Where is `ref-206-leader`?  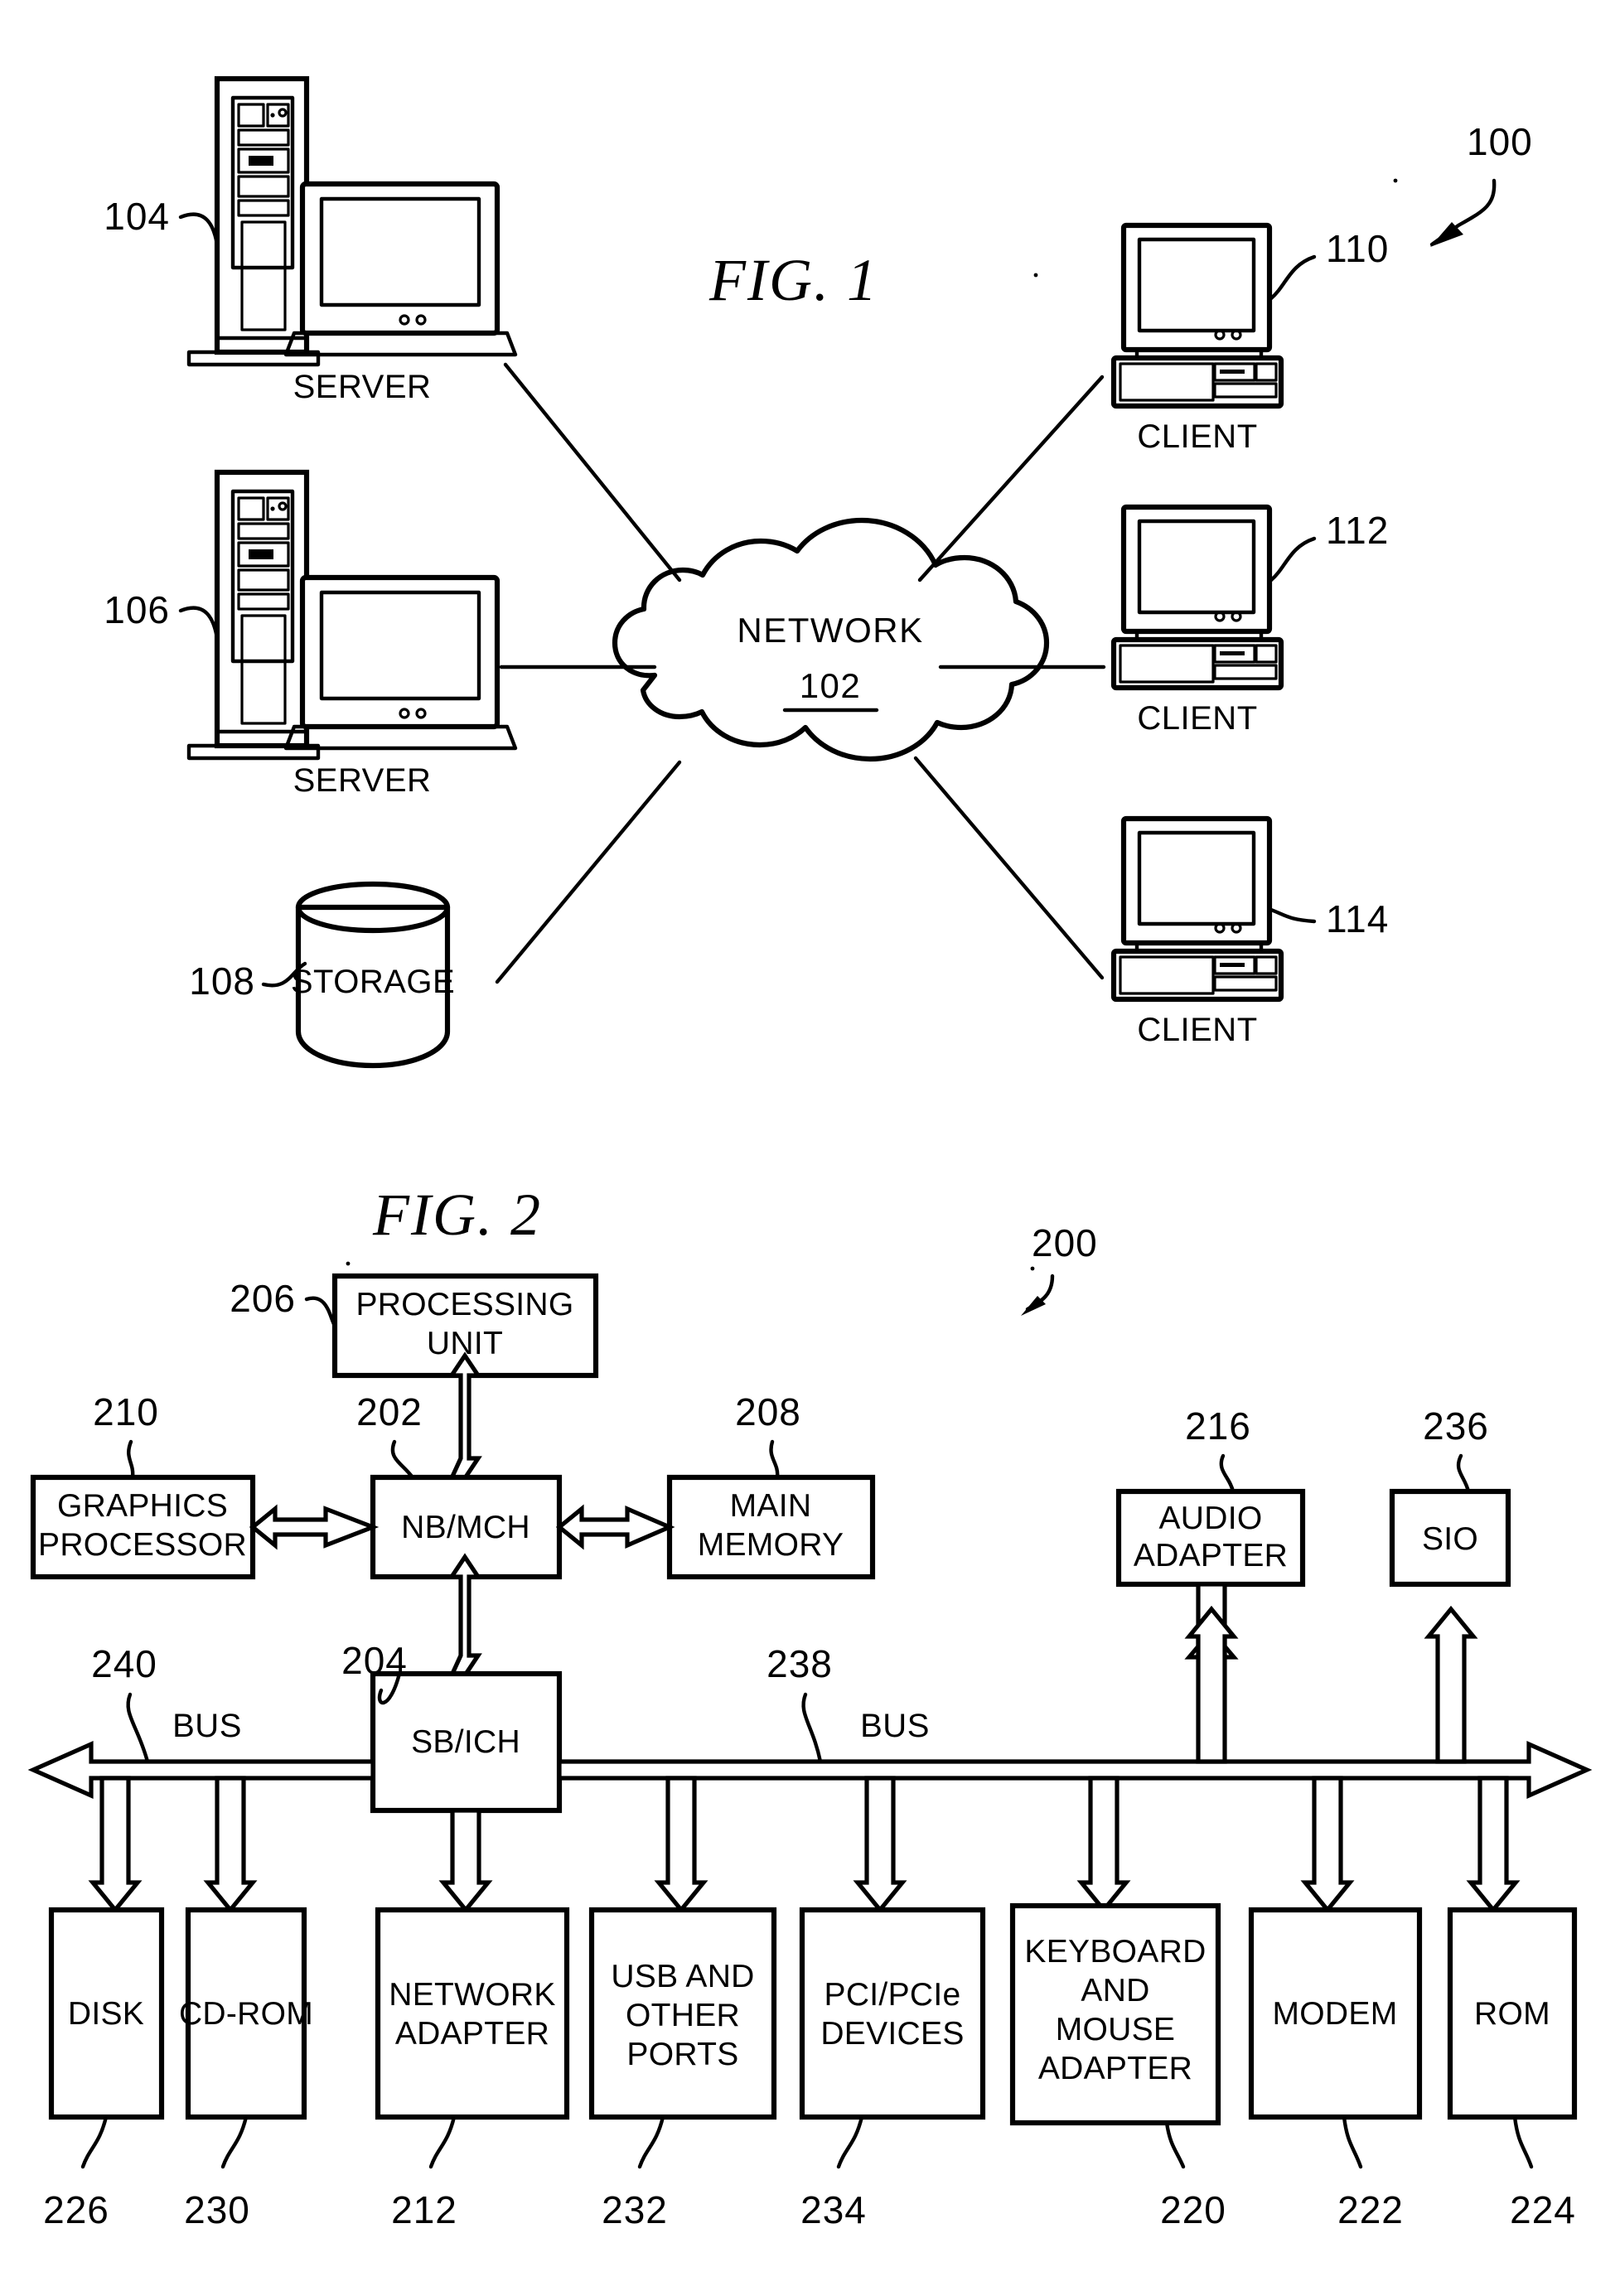
ref-206-leader is located at coordinates (321, 1312).